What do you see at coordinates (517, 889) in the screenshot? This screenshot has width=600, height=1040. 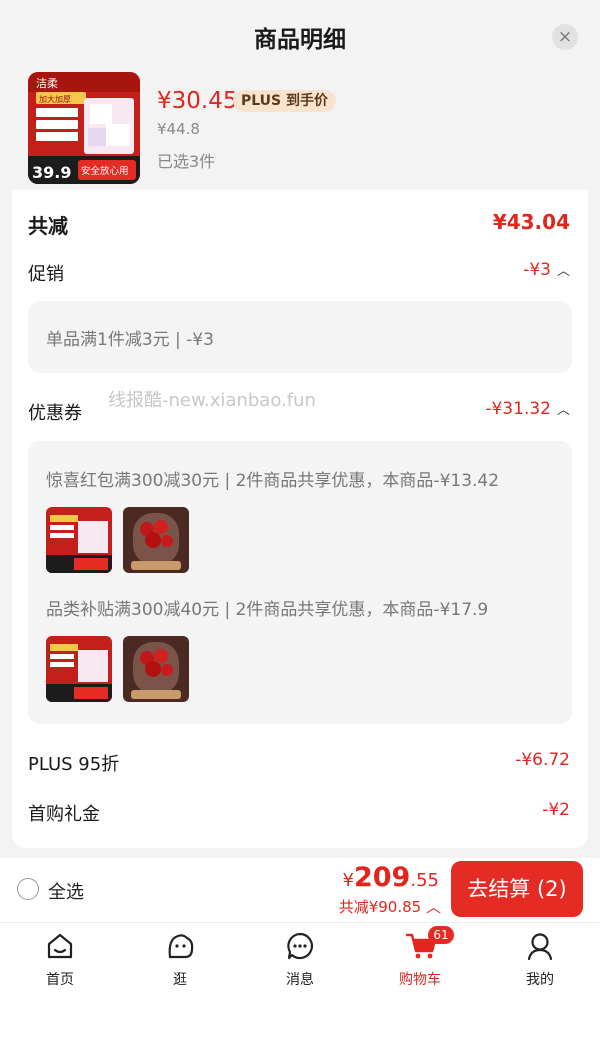 I see `checkout-button: 去结算 (2)` at bounding box center [517, 889].